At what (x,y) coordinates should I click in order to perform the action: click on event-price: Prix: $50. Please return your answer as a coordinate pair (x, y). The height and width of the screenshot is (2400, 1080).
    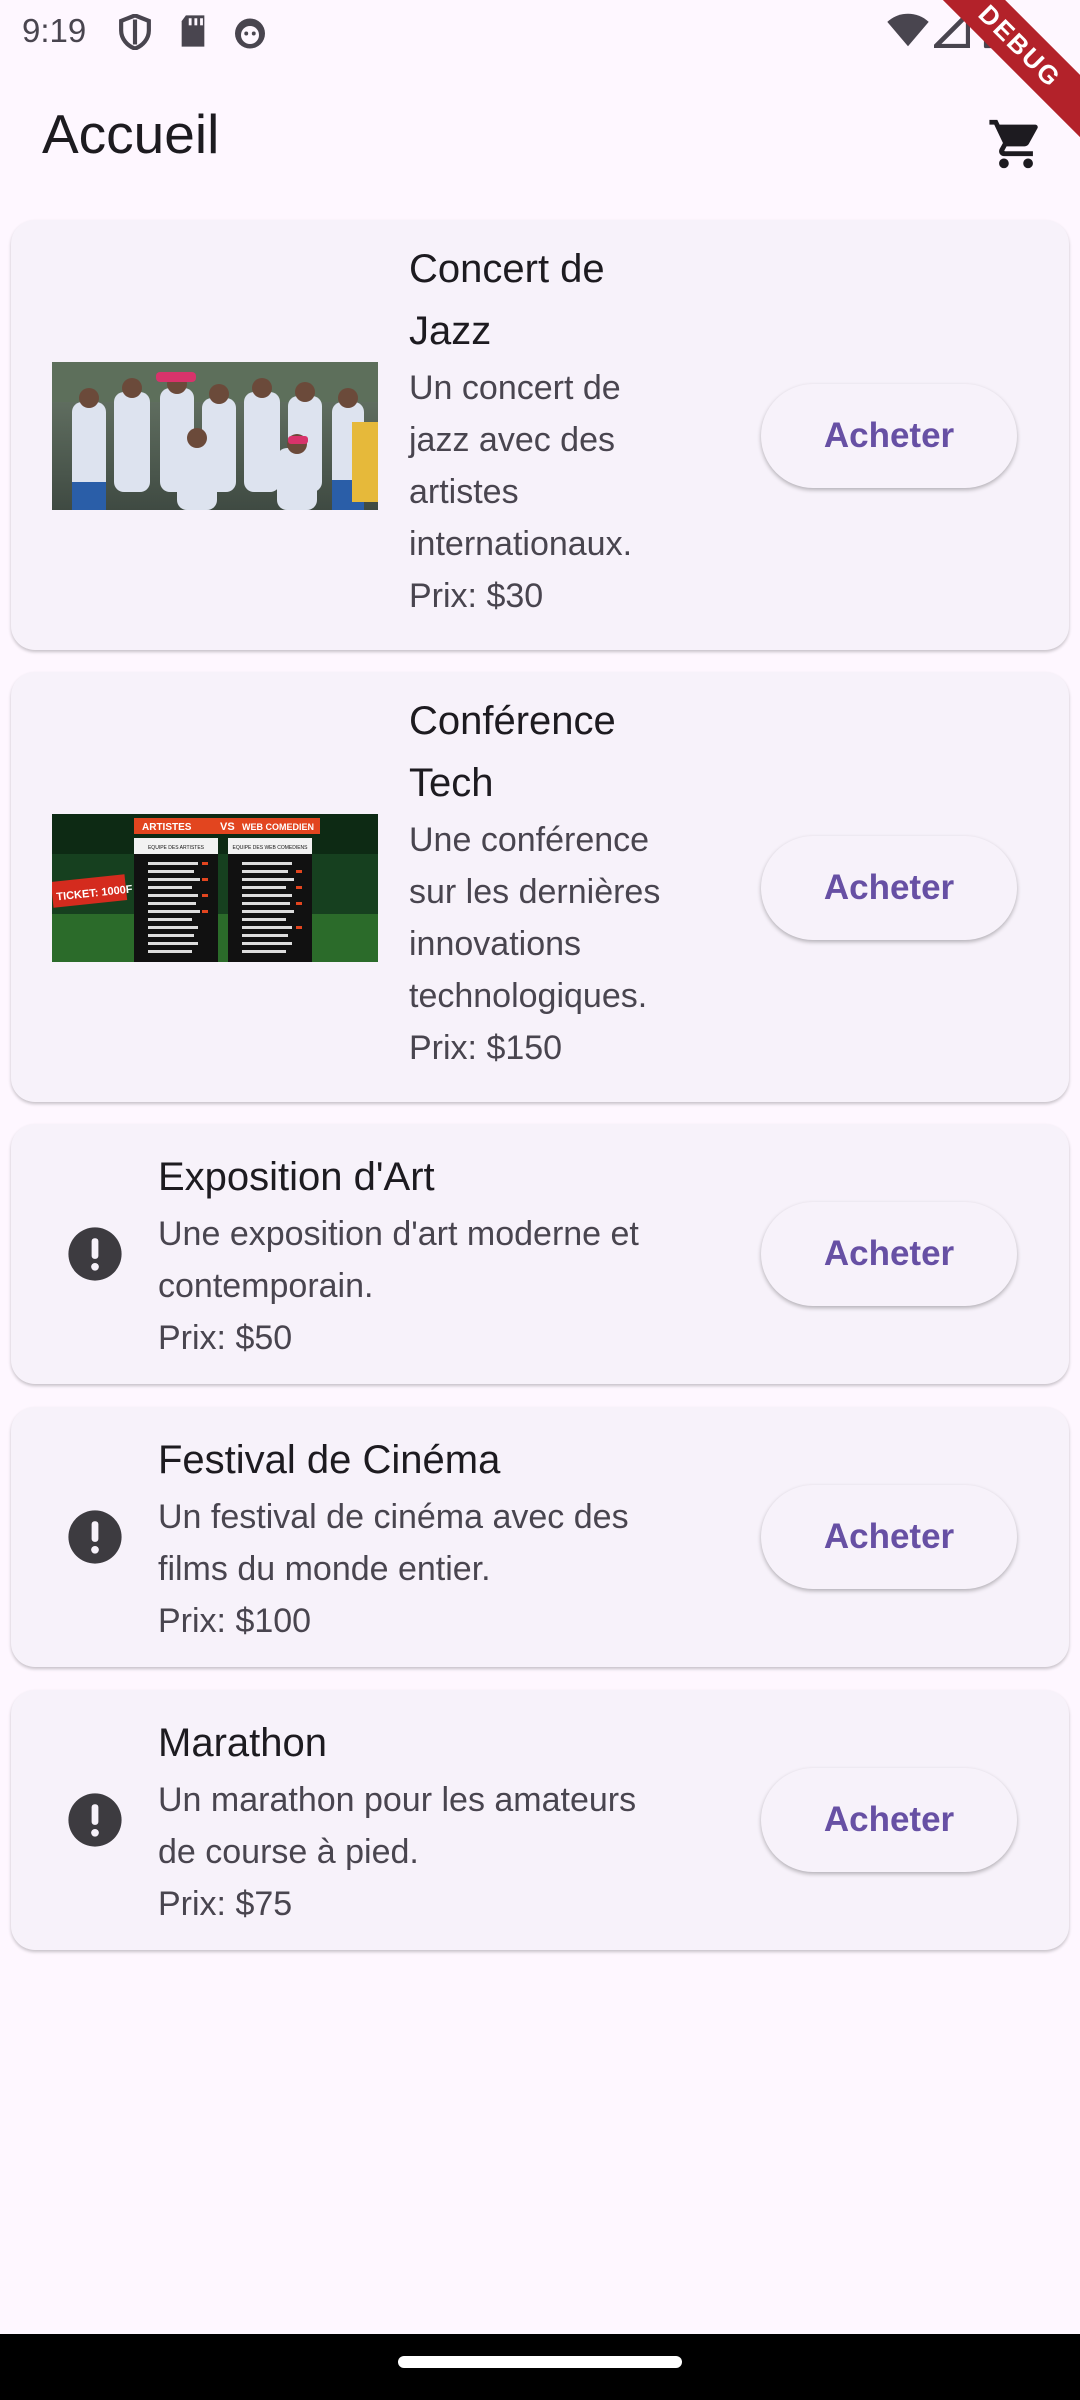
    Looking at the image, I should click on (225, 1338).